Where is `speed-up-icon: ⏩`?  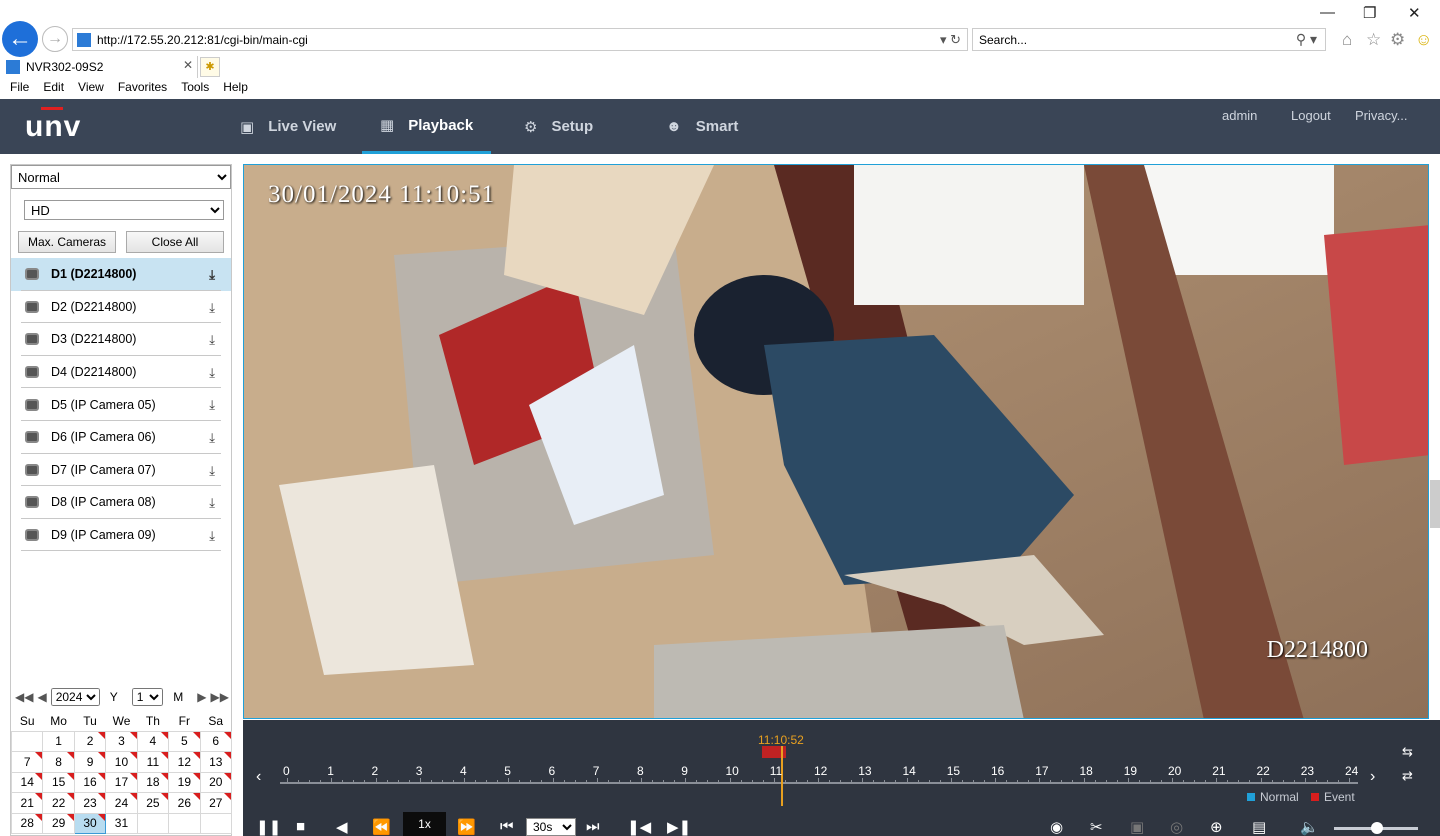 speed-up-icon: ⏩ is located at coordinates (466, 827).